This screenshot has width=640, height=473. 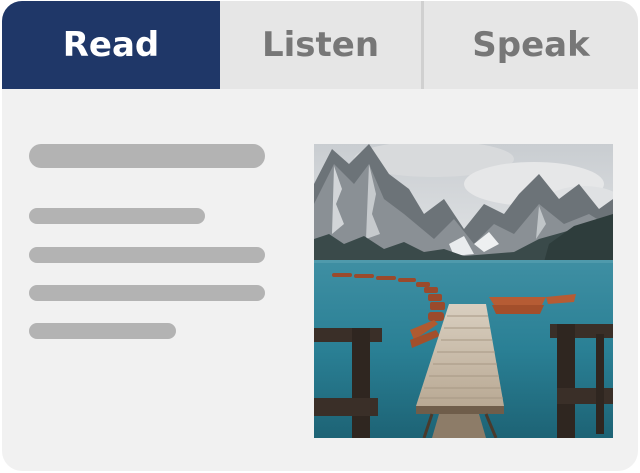 What do you see at coordinates (147, 156) in the screenshot?
I see `placeholder-heading-line` at bounding box center [147, 156].